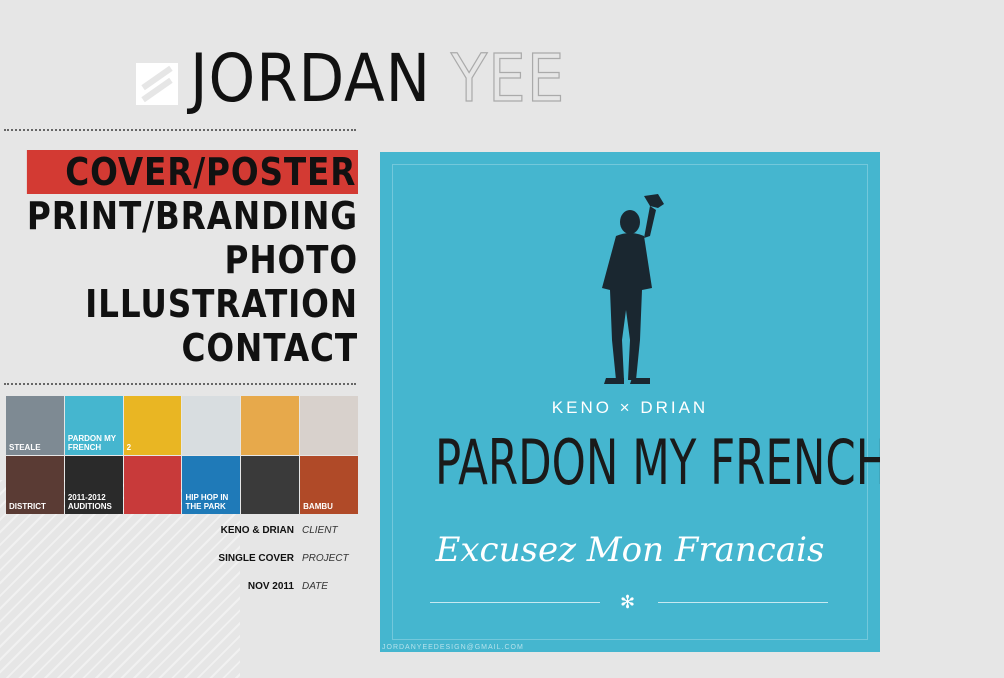 The height and width of the screenshot is (678, 1004). I want to click on nav-item-illustration: ILLUSTRATION, so click(192, 304).